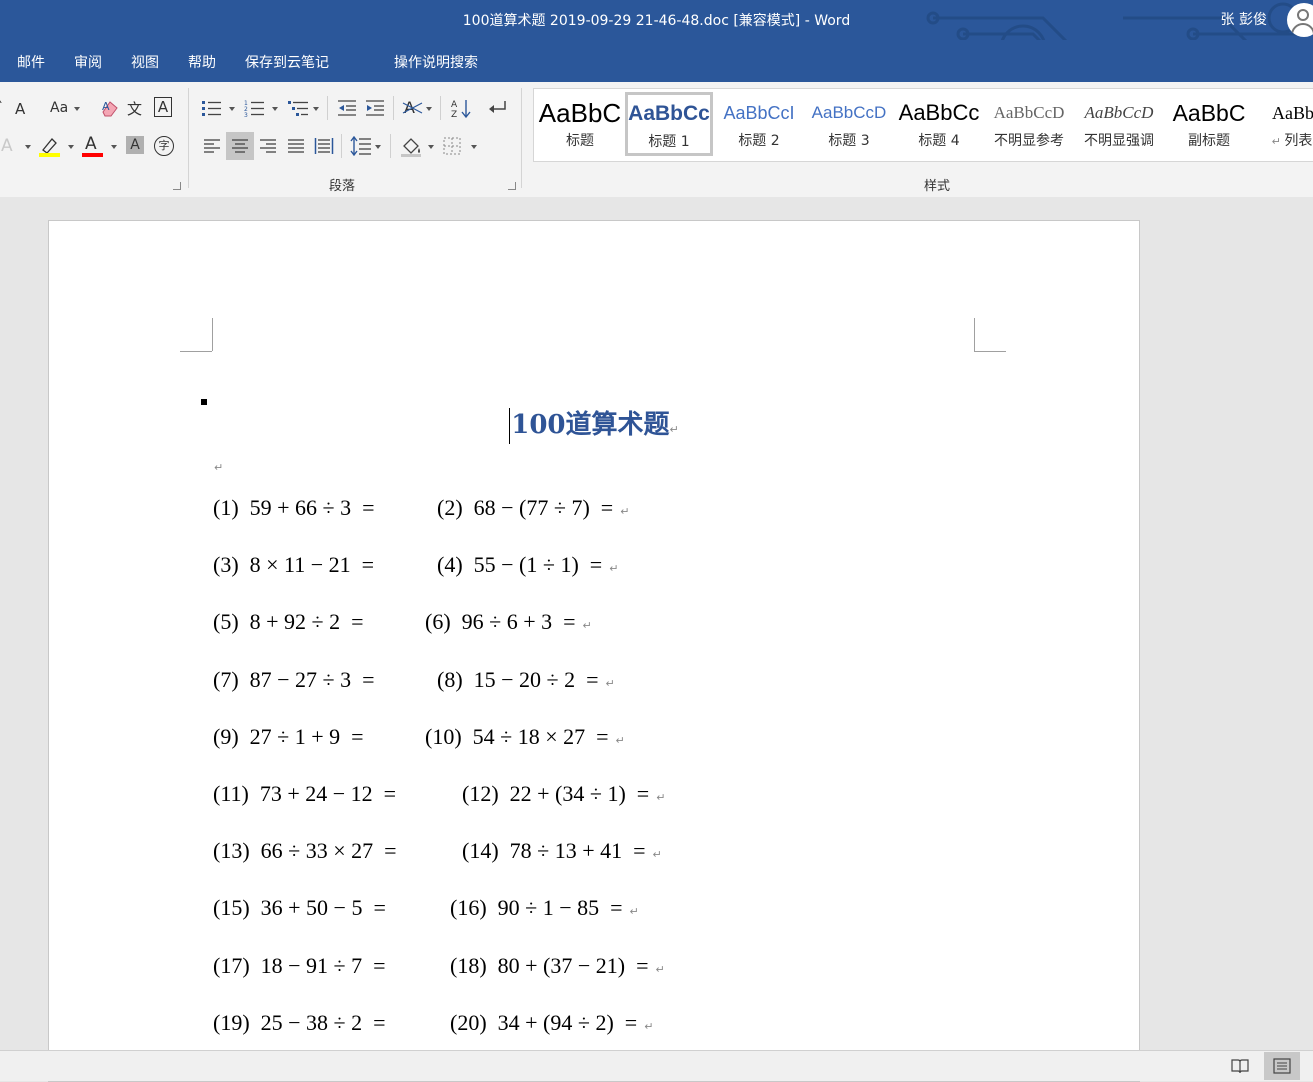 This screenshot has height=1082, width=1313. I want to click on style-label: 不明显强调, so click(1119, 141).